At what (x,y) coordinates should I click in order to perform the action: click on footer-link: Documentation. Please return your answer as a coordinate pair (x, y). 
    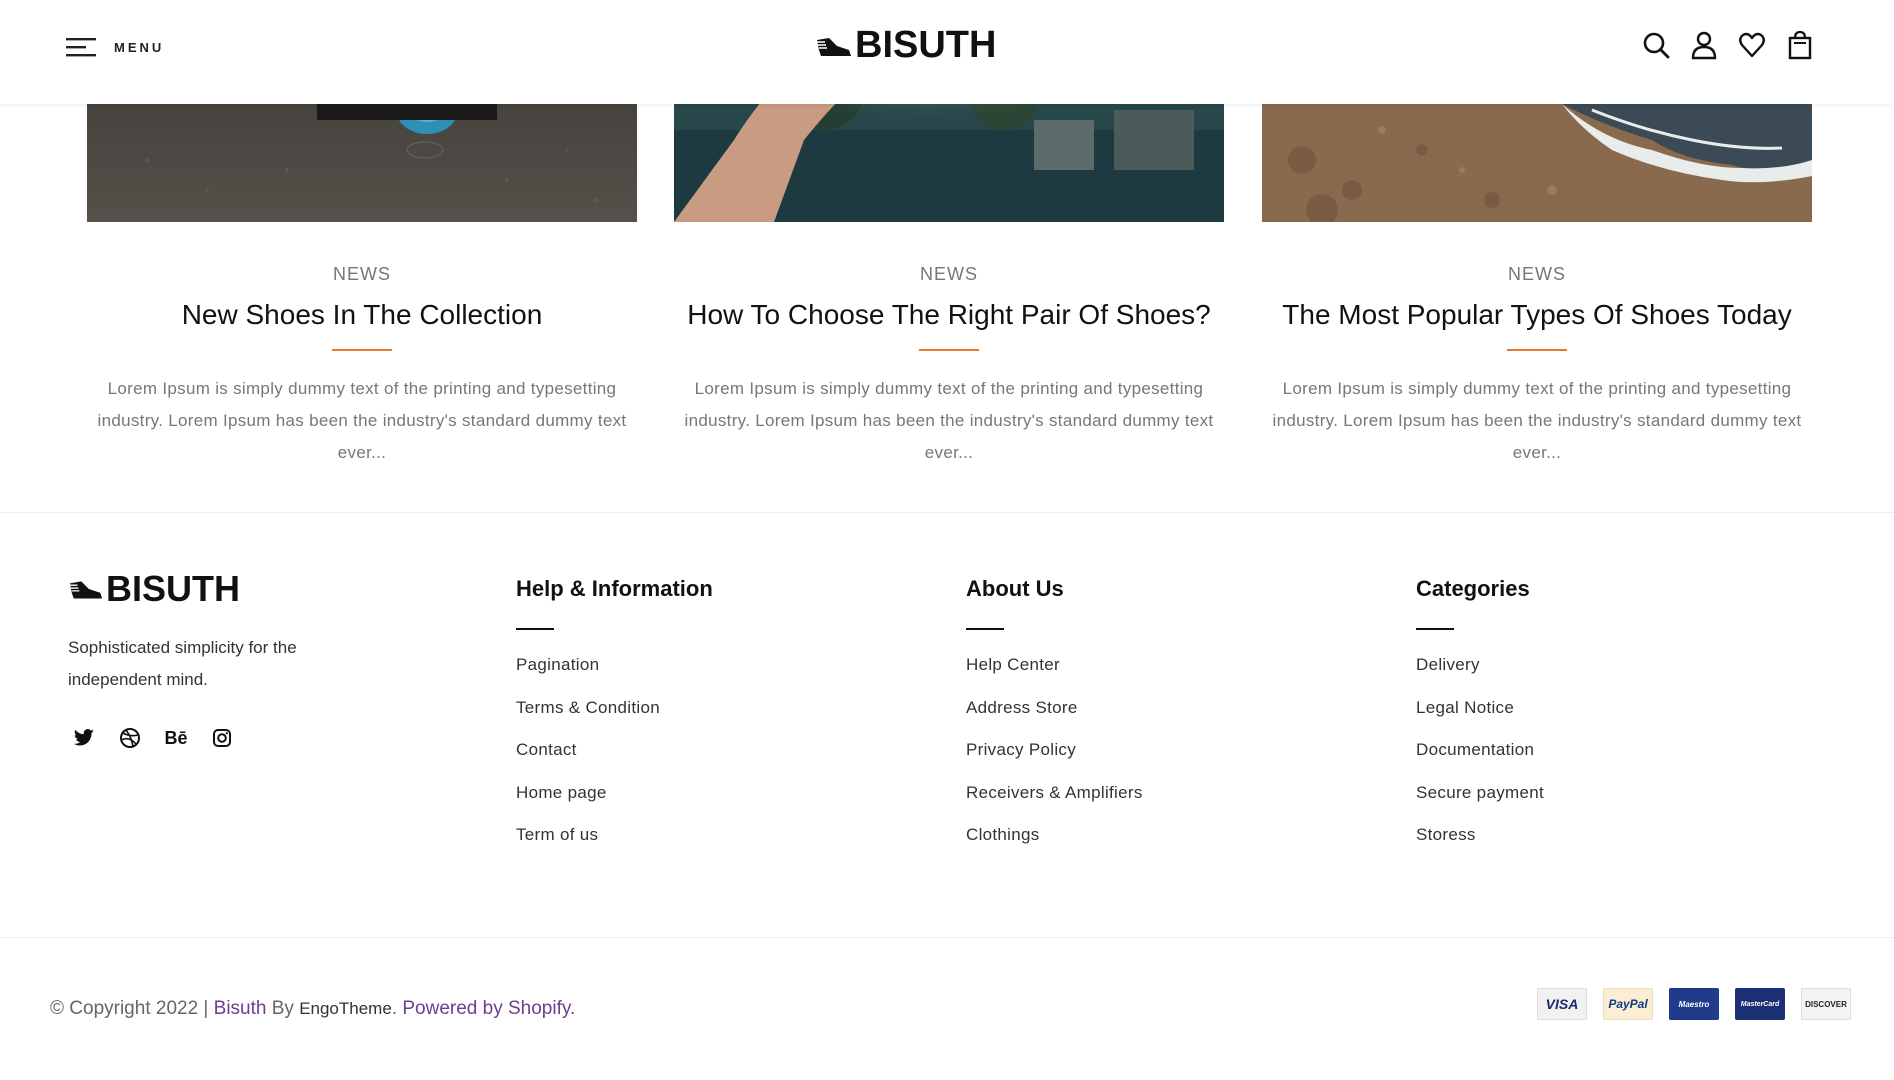
    Looking at the image, I should click on (1480, 756).